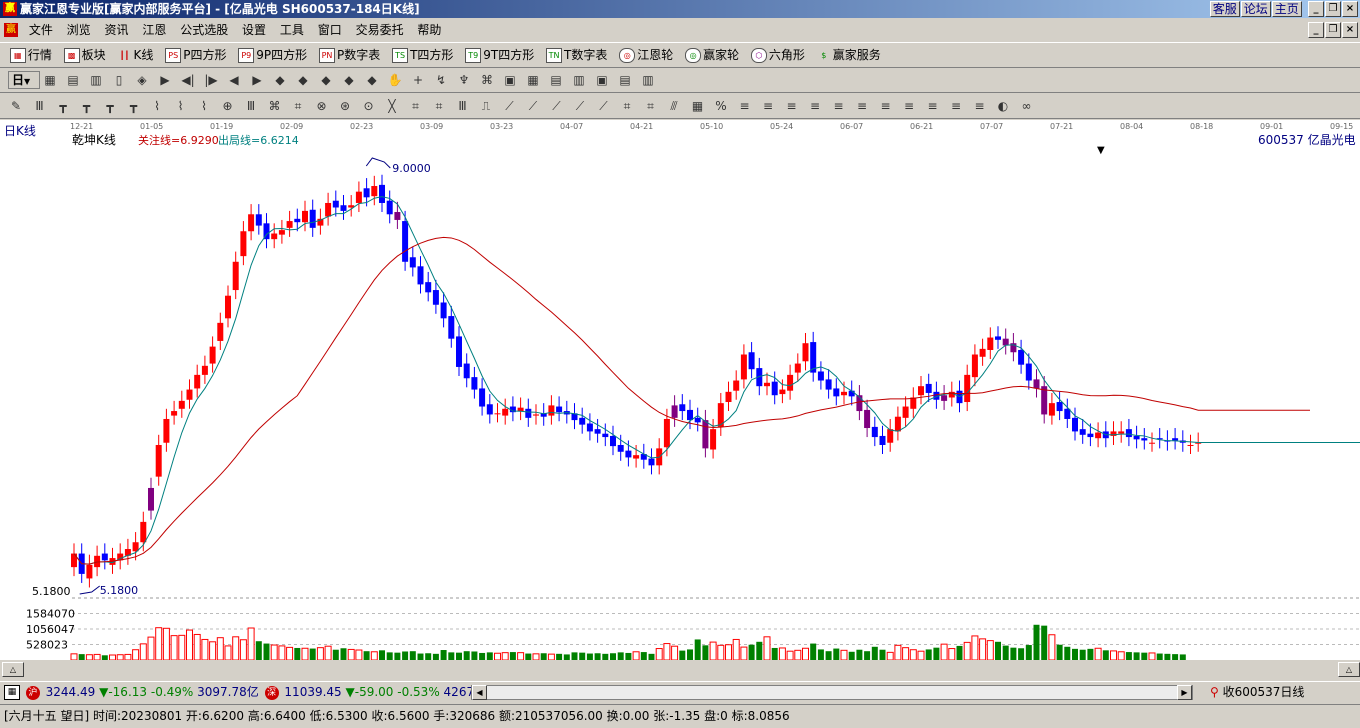  I want to click on chart-tool-icon-26: ▥, so click(648, 80).